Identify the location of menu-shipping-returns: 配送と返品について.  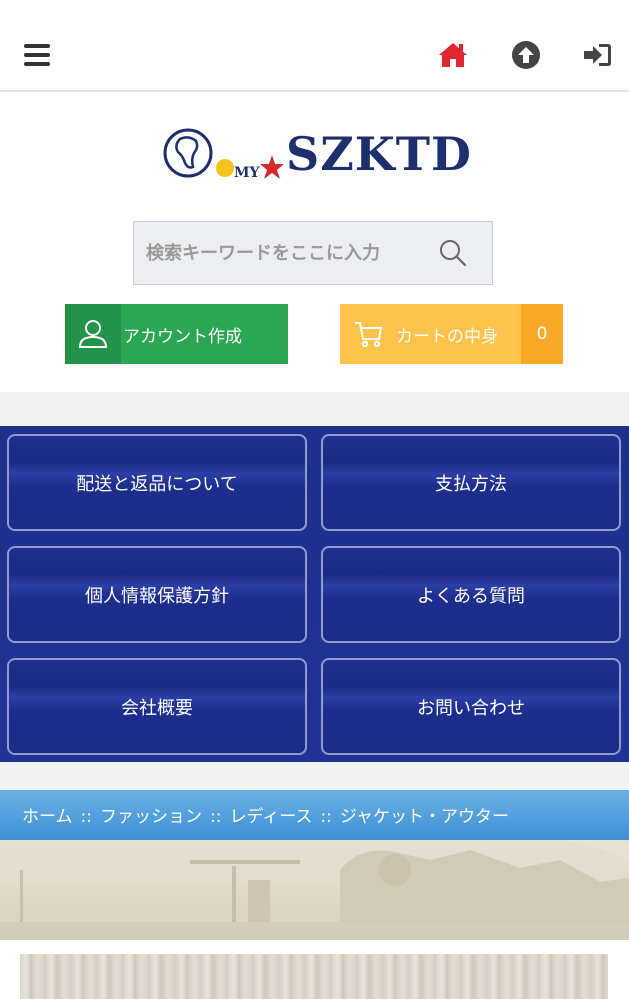
(157, 482).